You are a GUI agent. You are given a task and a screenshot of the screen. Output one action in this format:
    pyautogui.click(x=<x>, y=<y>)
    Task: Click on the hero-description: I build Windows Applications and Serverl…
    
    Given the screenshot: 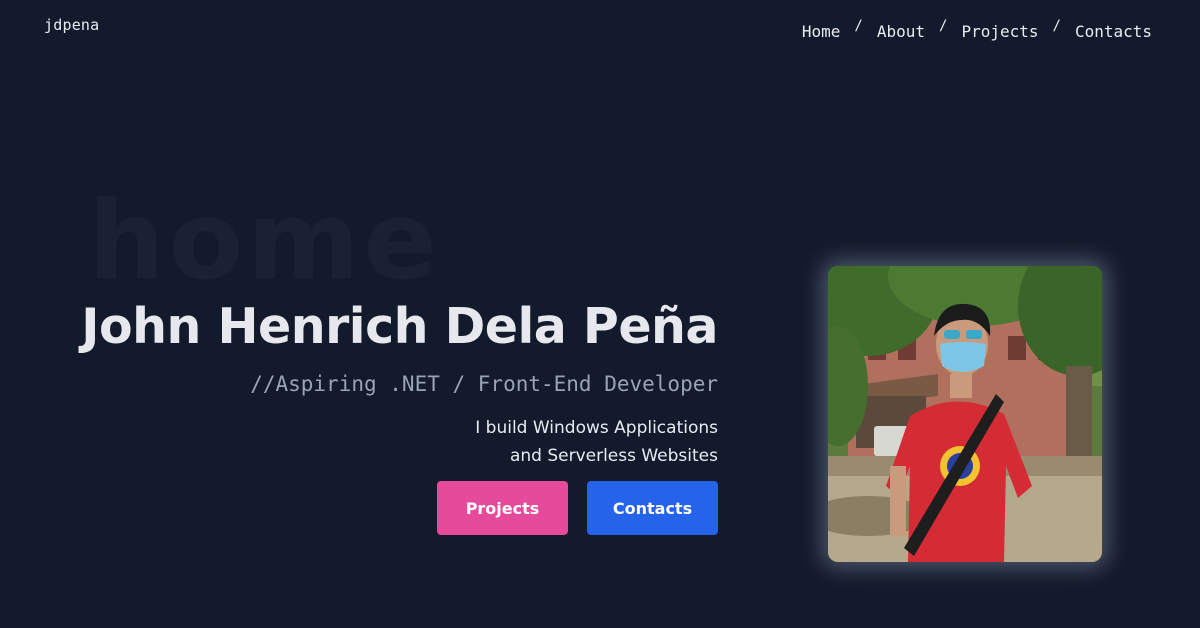 What is the action you would take?
    pyautogui.click(x=596, y=442)
    